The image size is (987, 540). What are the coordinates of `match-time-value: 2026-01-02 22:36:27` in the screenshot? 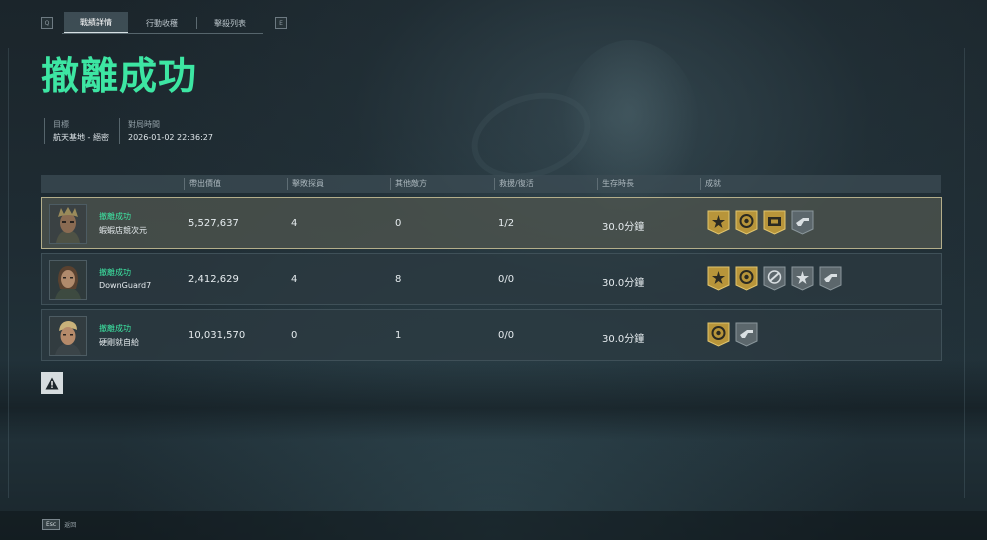 It's located at (170, 137).